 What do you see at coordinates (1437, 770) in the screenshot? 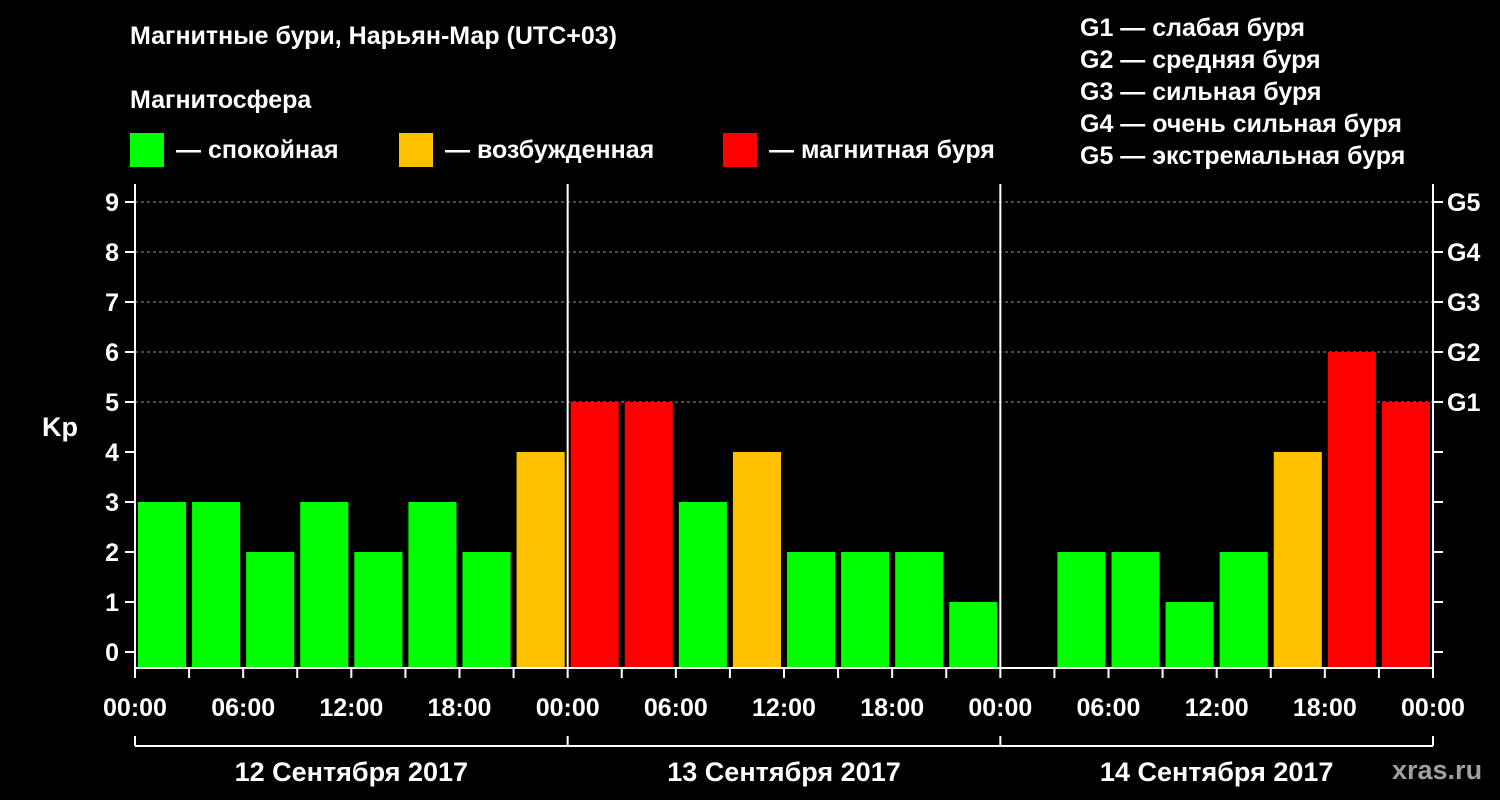
I see `watermark: xras.ru` at bounding box center [1437, 770].